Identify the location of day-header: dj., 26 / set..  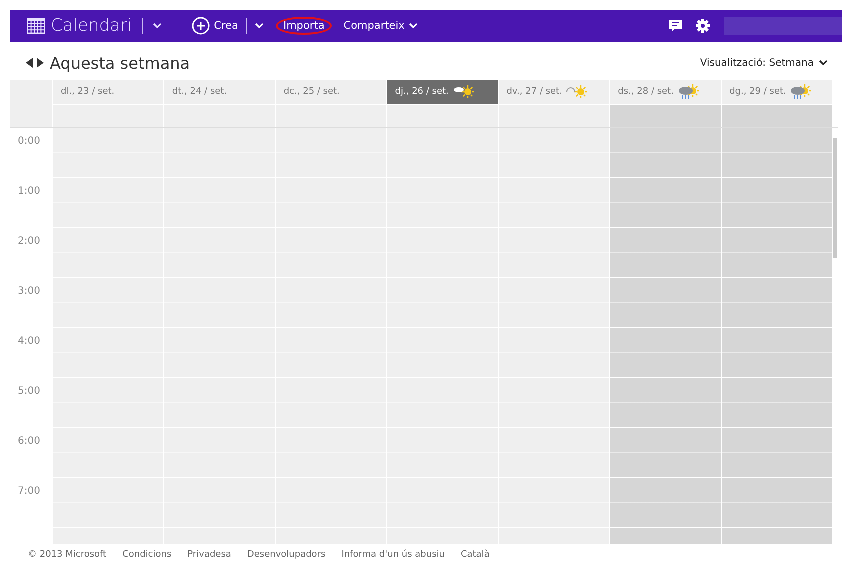
(442, 92).